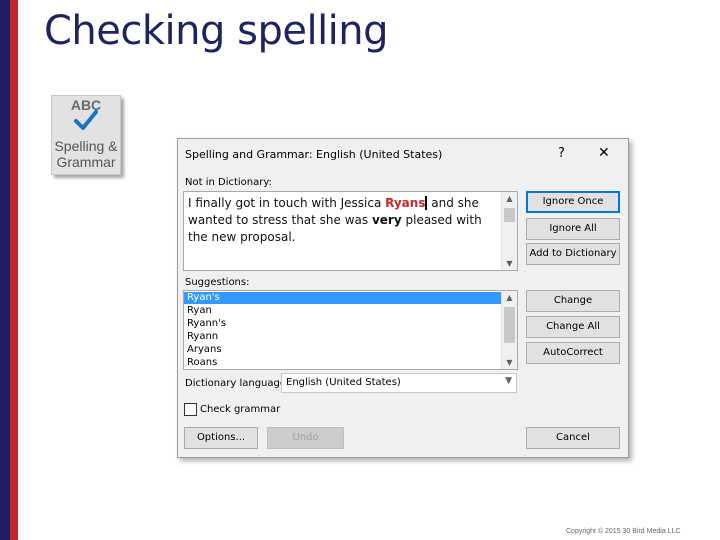 This screenshot has width=720, height=540. Describe the element at coordinates (573, 229) in the screenshot. I see `ignore-all-button: Ignore All` at that location.